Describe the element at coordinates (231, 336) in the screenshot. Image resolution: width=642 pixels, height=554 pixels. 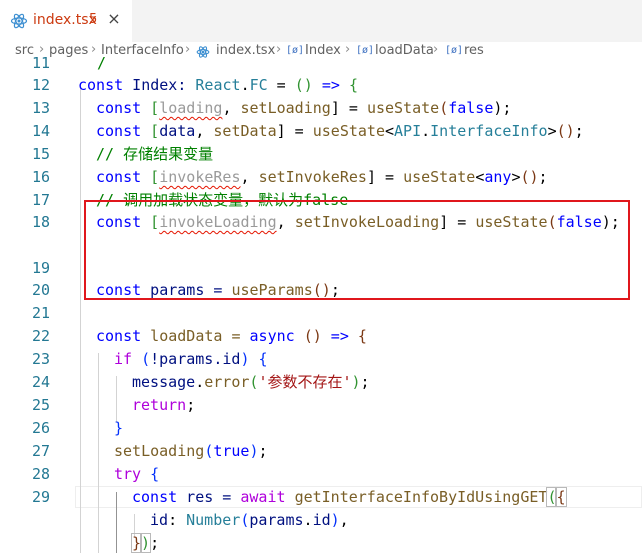
I see `code-line-23: const loadData = async () => {` at that location.